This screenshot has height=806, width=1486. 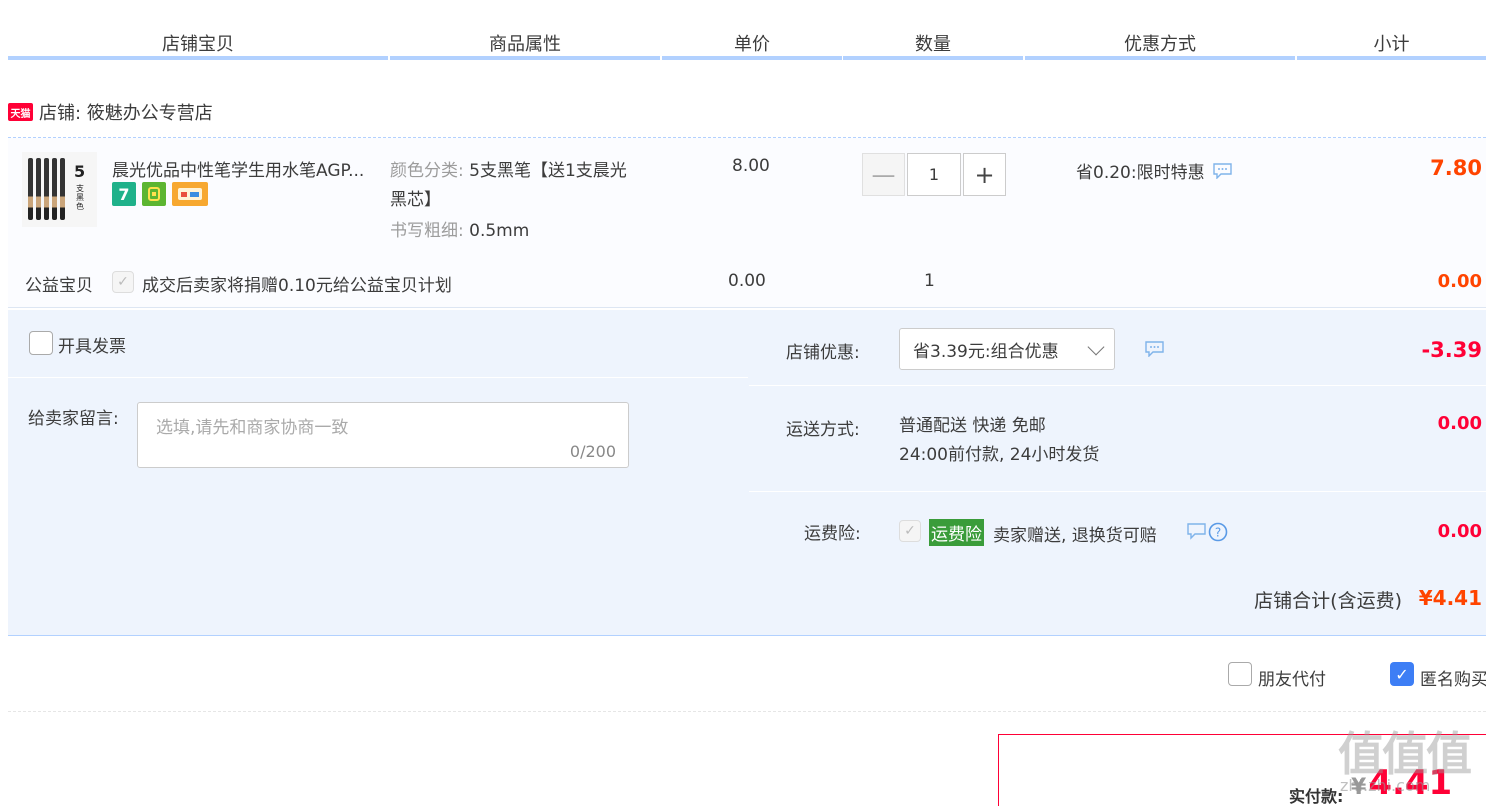 I want to click on table-header: 店铺宝贝 商品属性 单价 数量 优惠方式 小计, so click(x=743, y=31).